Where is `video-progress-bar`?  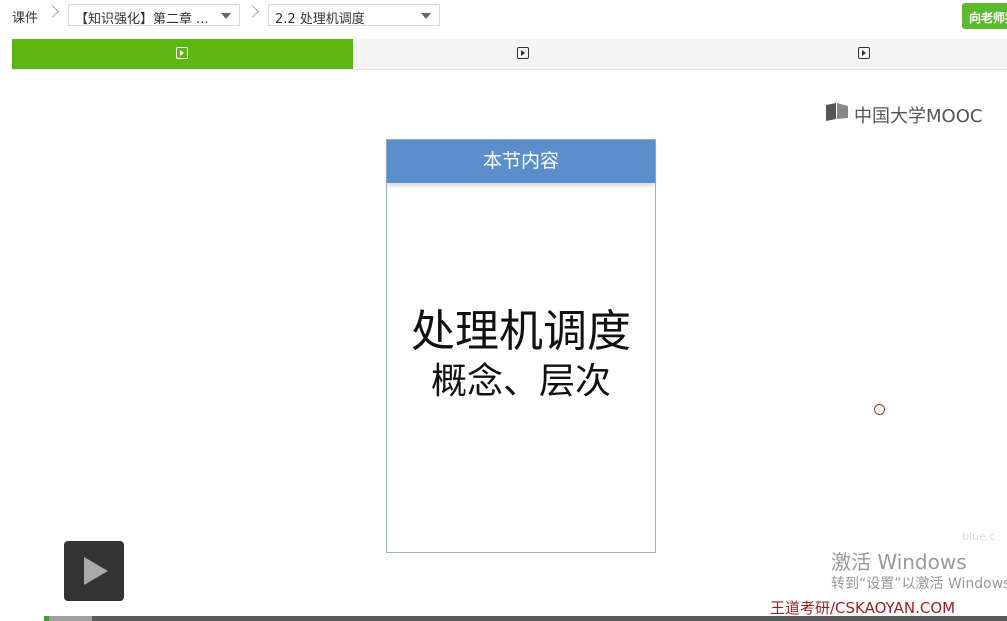
video-progress-bar is located at coordinates (525, 618).